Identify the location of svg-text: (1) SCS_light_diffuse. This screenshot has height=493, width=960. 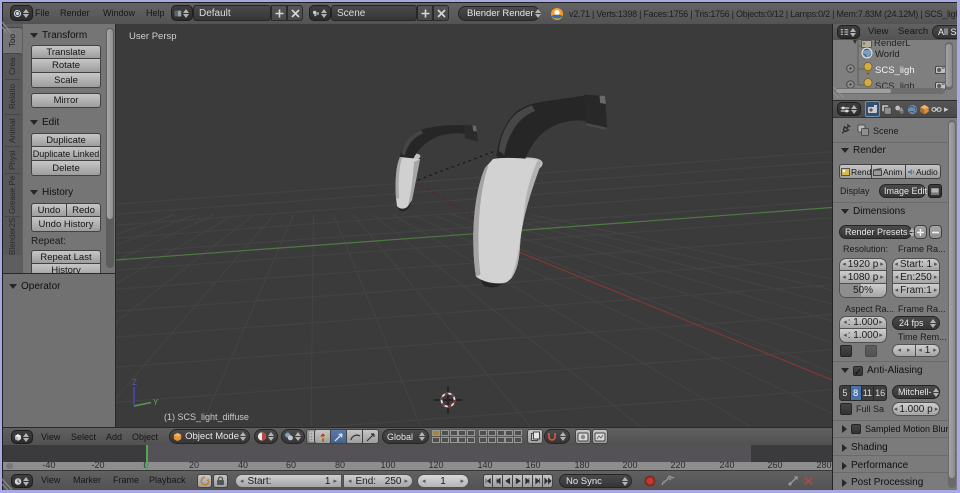
(206, 417).